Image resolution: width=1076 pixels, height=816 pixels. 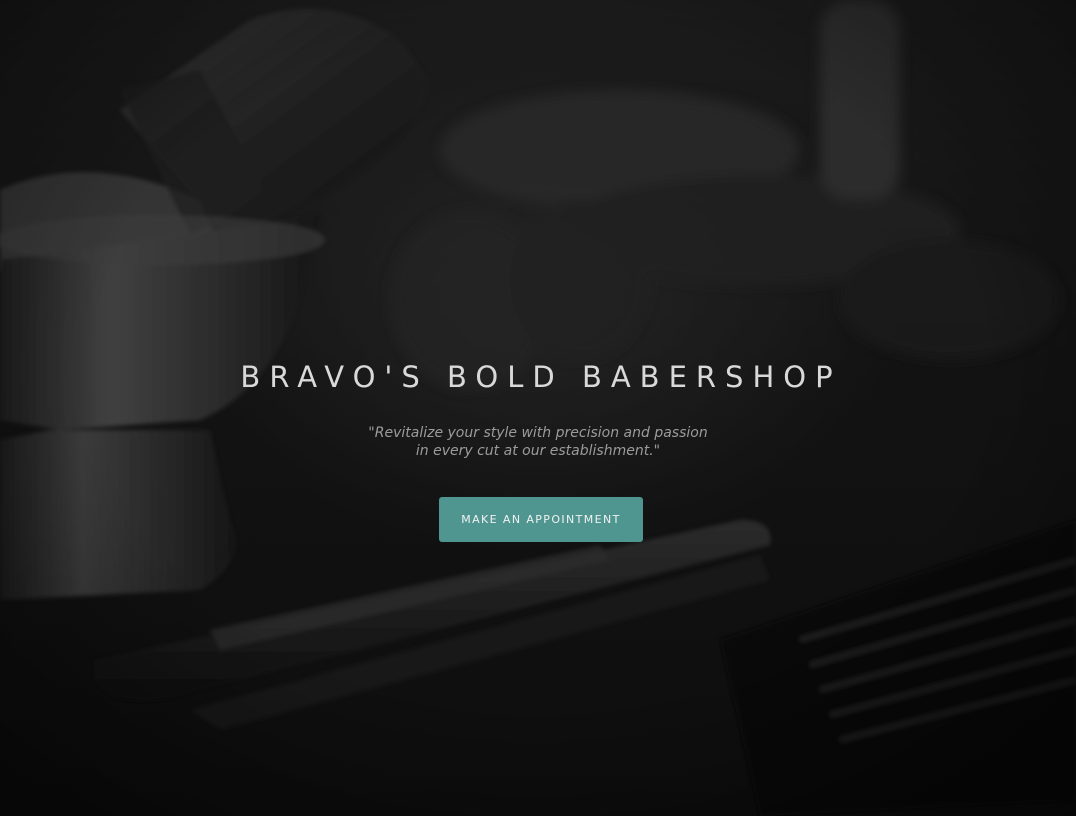 I want to click on page-title: BRAVO'S BOLD BABERSHOP, so click(x=541, y=377).